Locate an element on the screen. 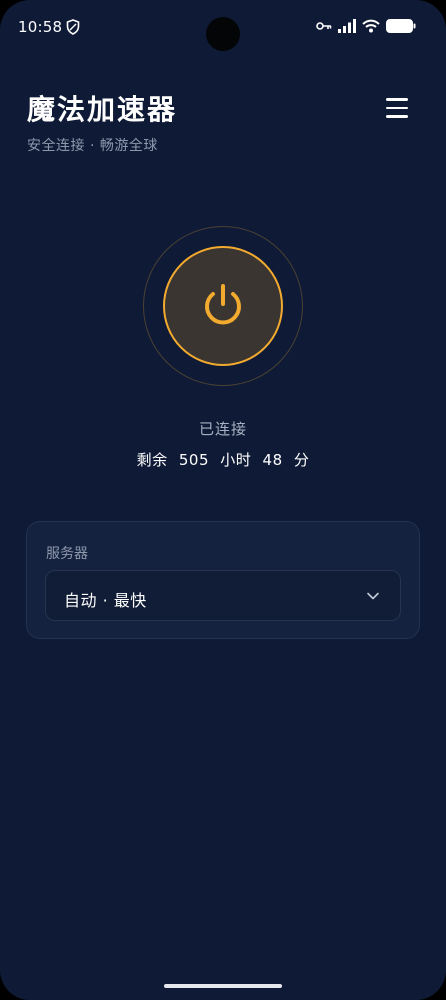 This screenshot has width=446, height=1000. server-card: 服务器 自动 · 最快 is located at coordinates (223, 580).